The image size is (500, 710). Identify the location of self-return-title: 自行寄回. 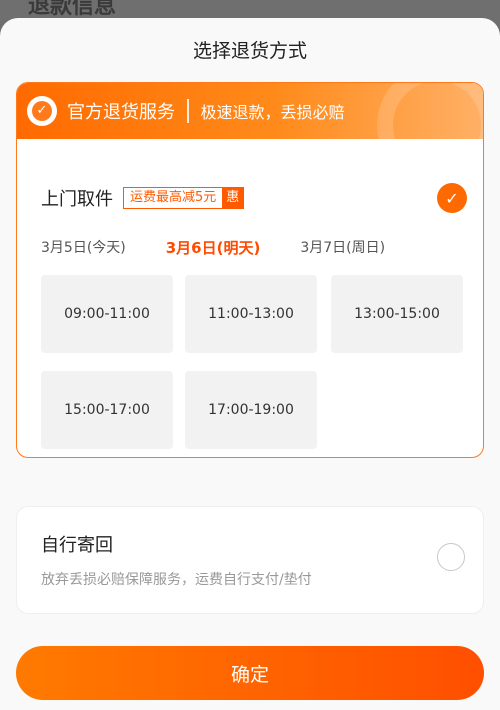
(77, 545).